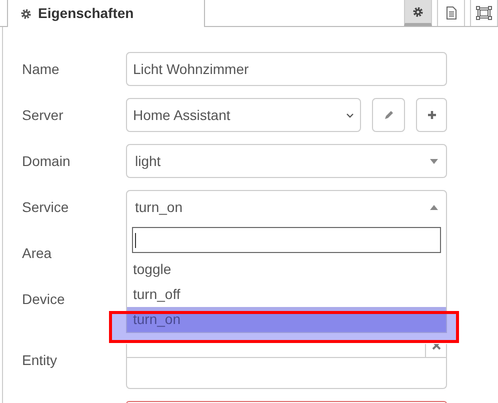 The width and height of the screenshot is (498, 403). What do you see at coordinates (41, 69) in the screenshot?
I see `field-label: Name` at bounding box center [41, 69].